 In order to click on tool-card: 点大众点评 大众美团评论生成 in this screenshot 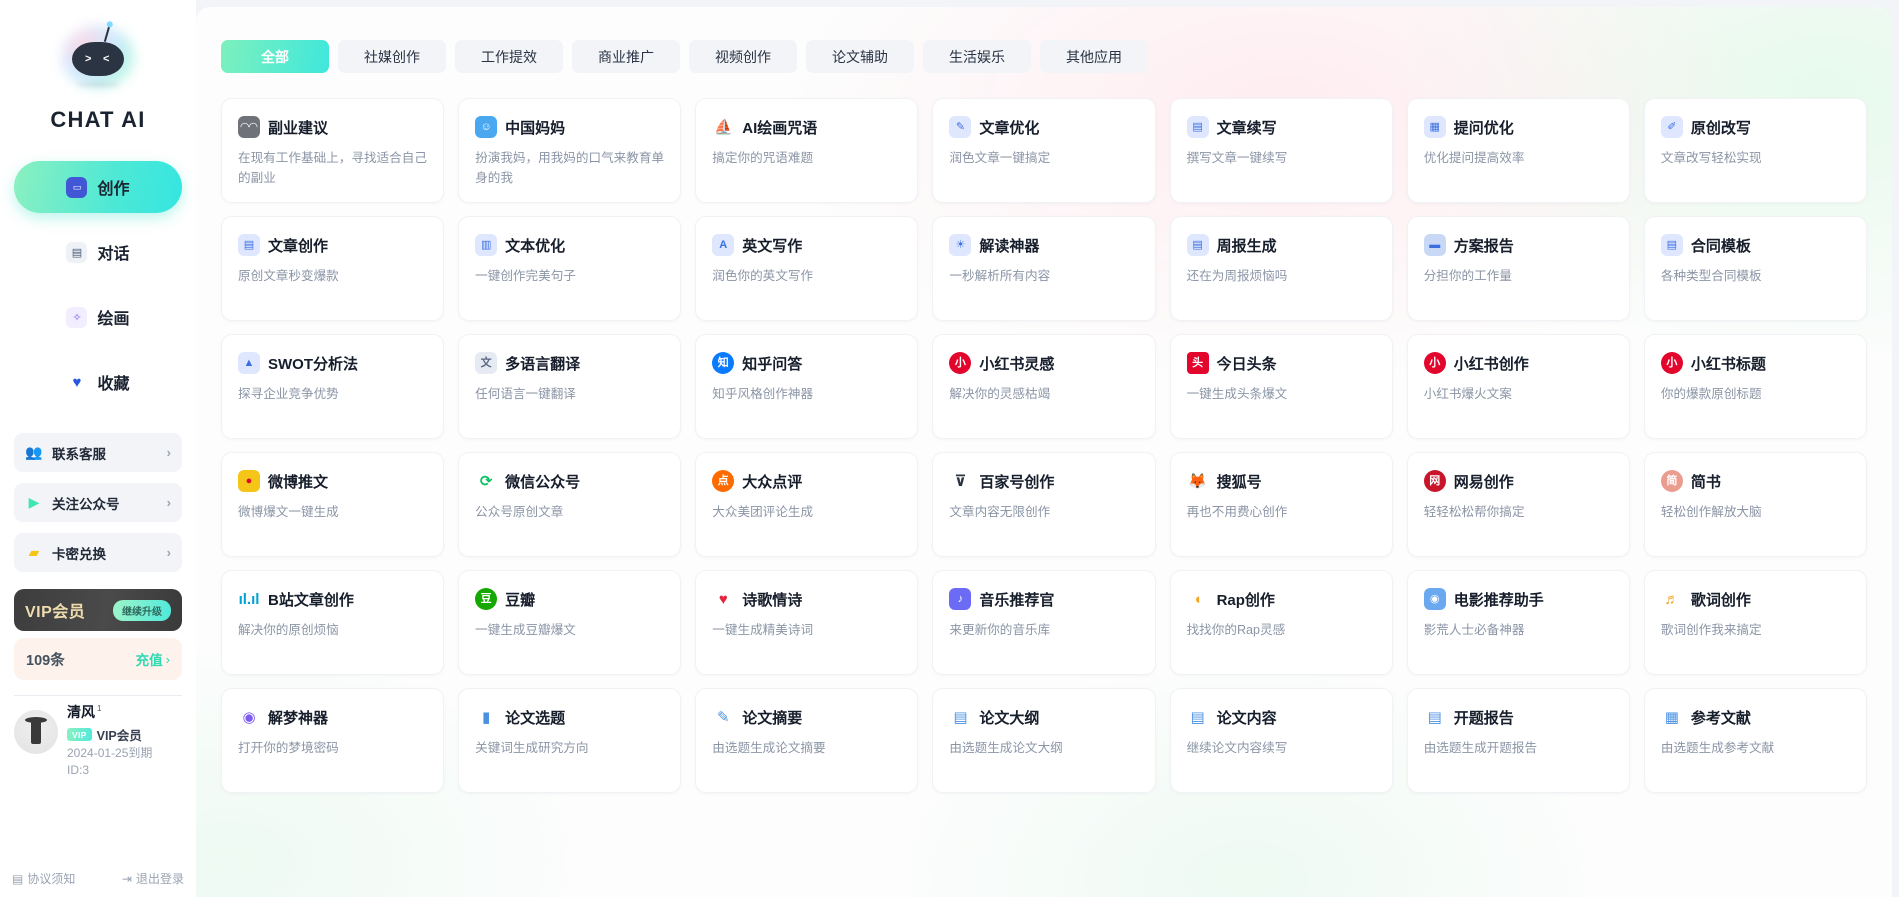, I will do `click(807, 504)`.